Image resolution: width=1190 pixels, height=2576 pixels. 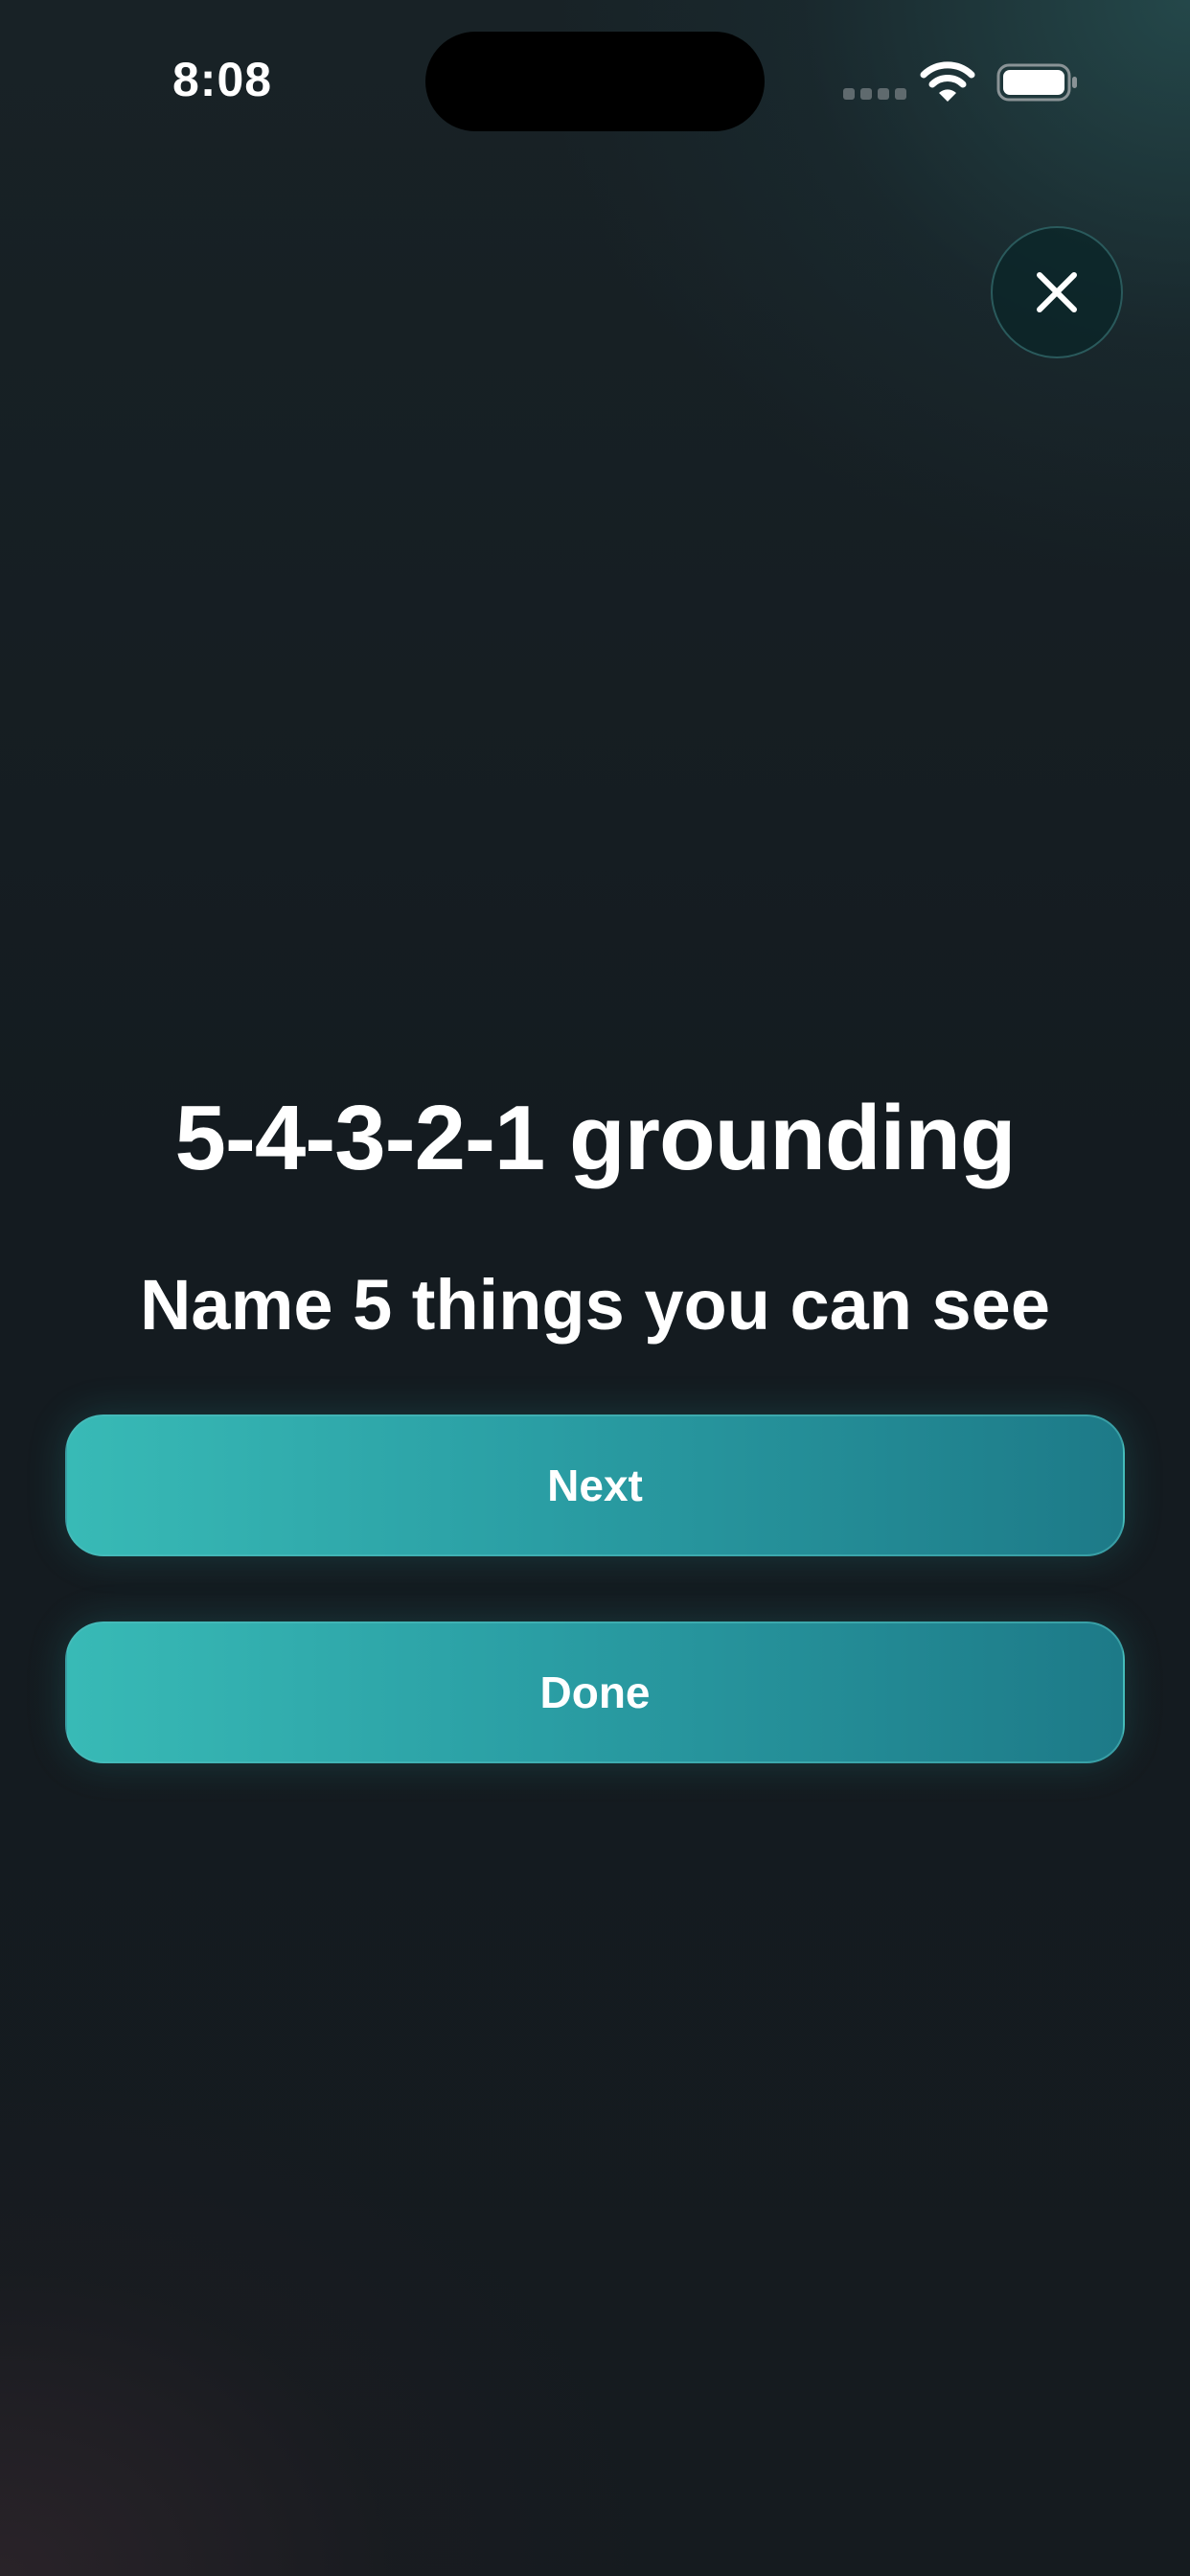 What do you see at coordinates (948, 81) in the screenshot?
I see `wifi-icon` at bounding box center [948, 81].